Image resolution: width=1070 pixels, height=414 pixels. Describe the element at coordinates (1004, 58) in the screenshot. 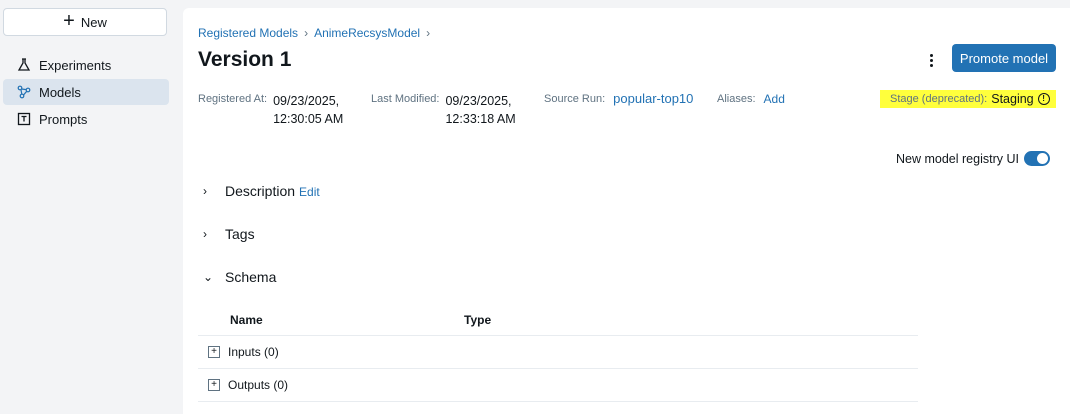

I see `promote-model-button: Promote model` at that location.